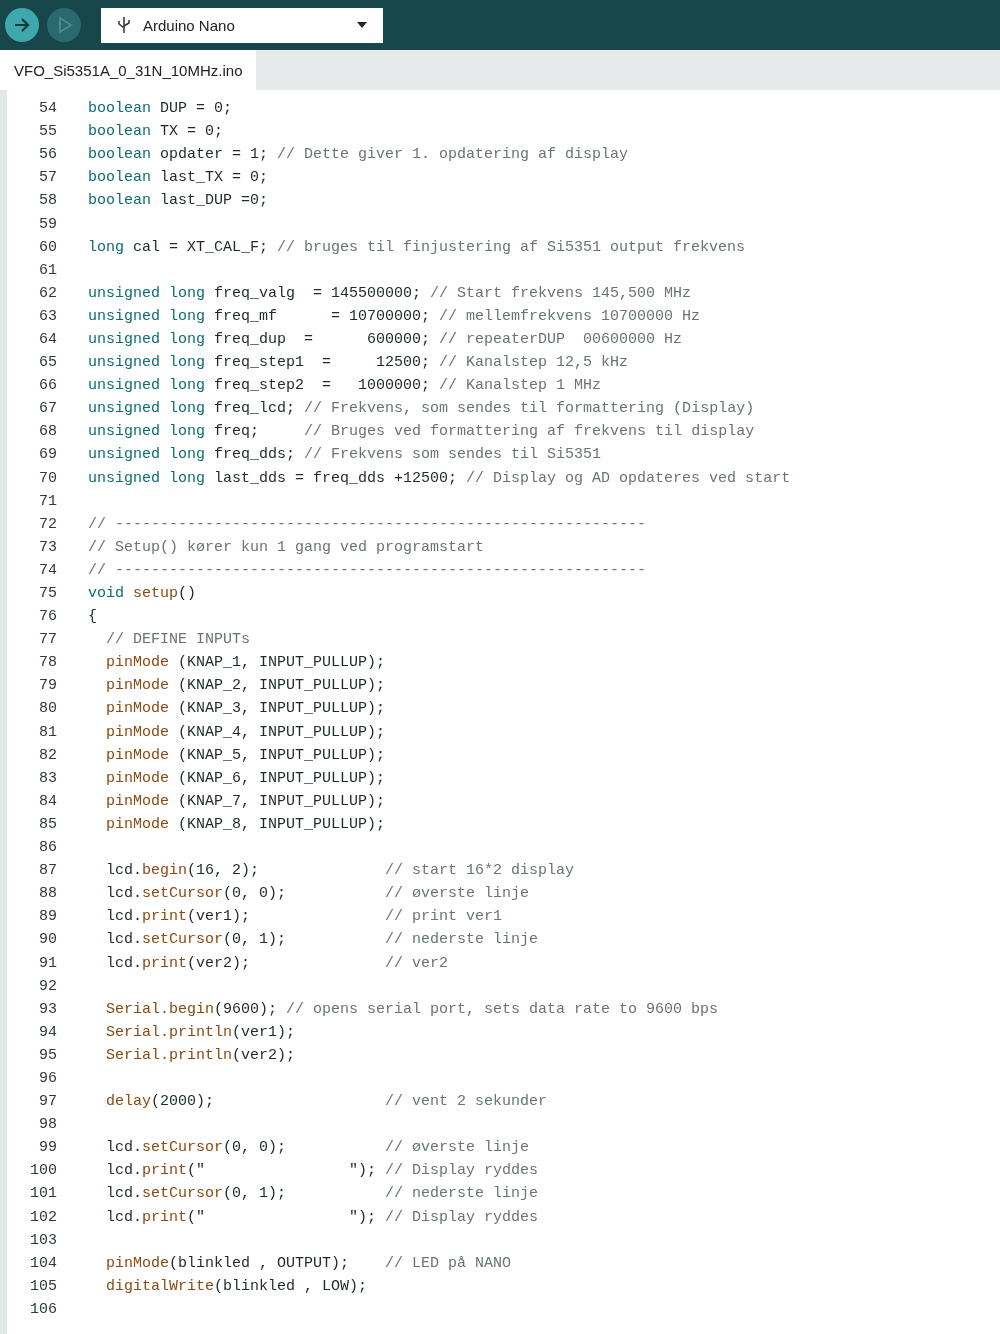 This screenshot has height=1334, width=1000. Describe the element at coordinates (178, 201) in the screenshot. I see `code-line: boolean last_DUP =0;` at that location.